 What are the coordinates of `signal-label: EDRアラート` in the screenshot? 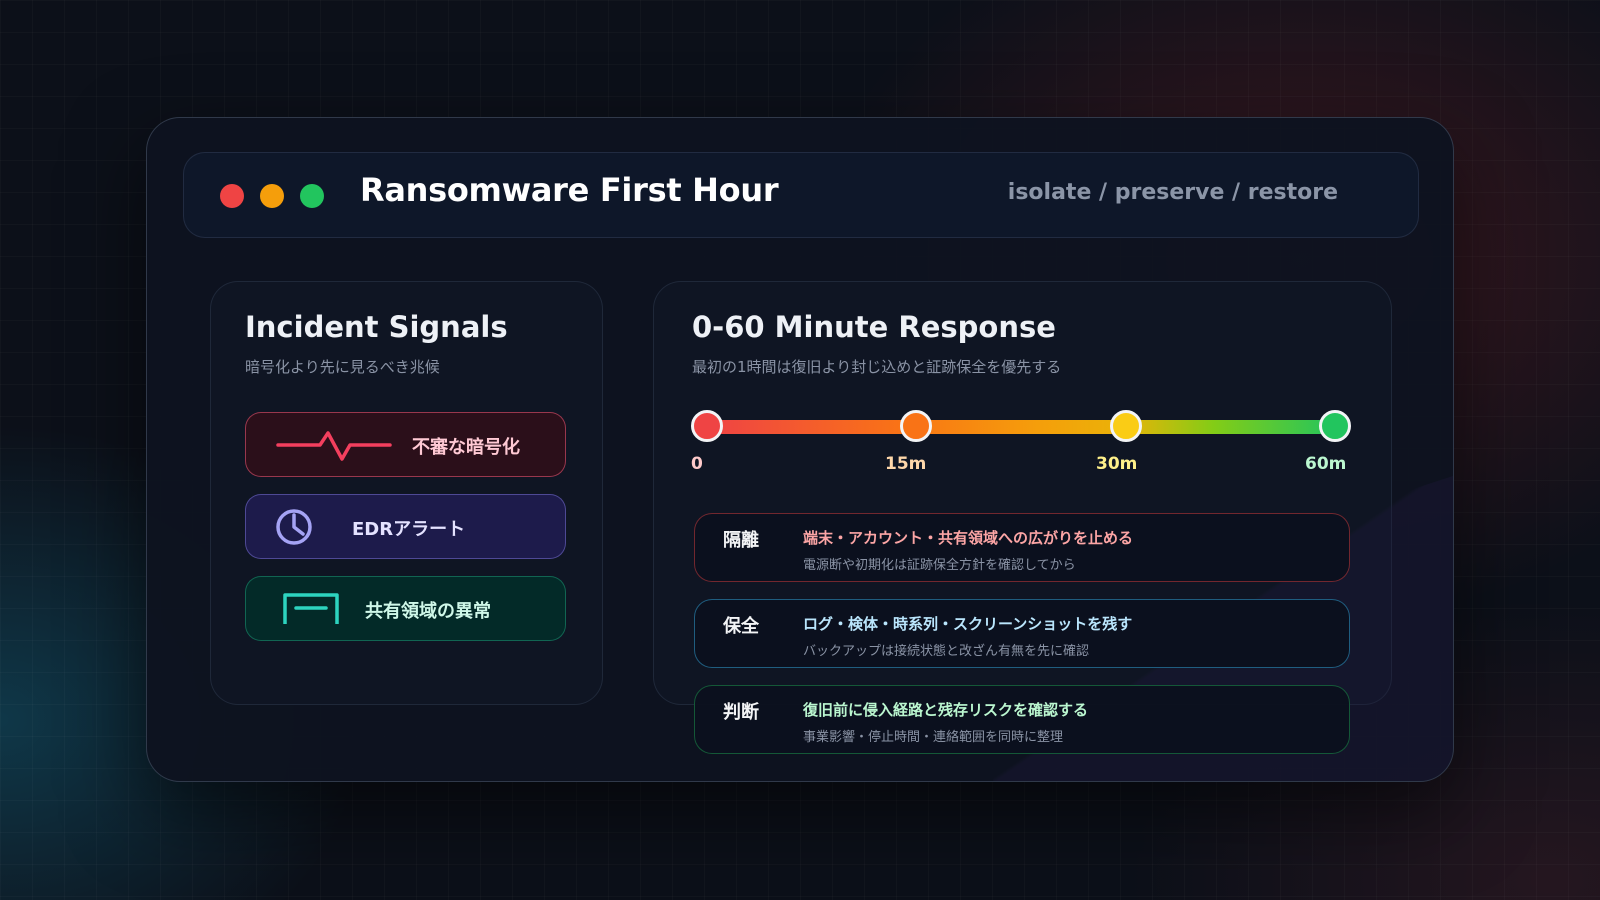 It's located at (409, 529).